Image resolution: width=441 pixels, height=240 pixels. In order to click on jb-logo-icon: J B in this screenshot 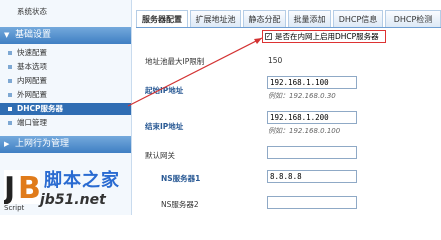, I will do `click(22, 187)`.